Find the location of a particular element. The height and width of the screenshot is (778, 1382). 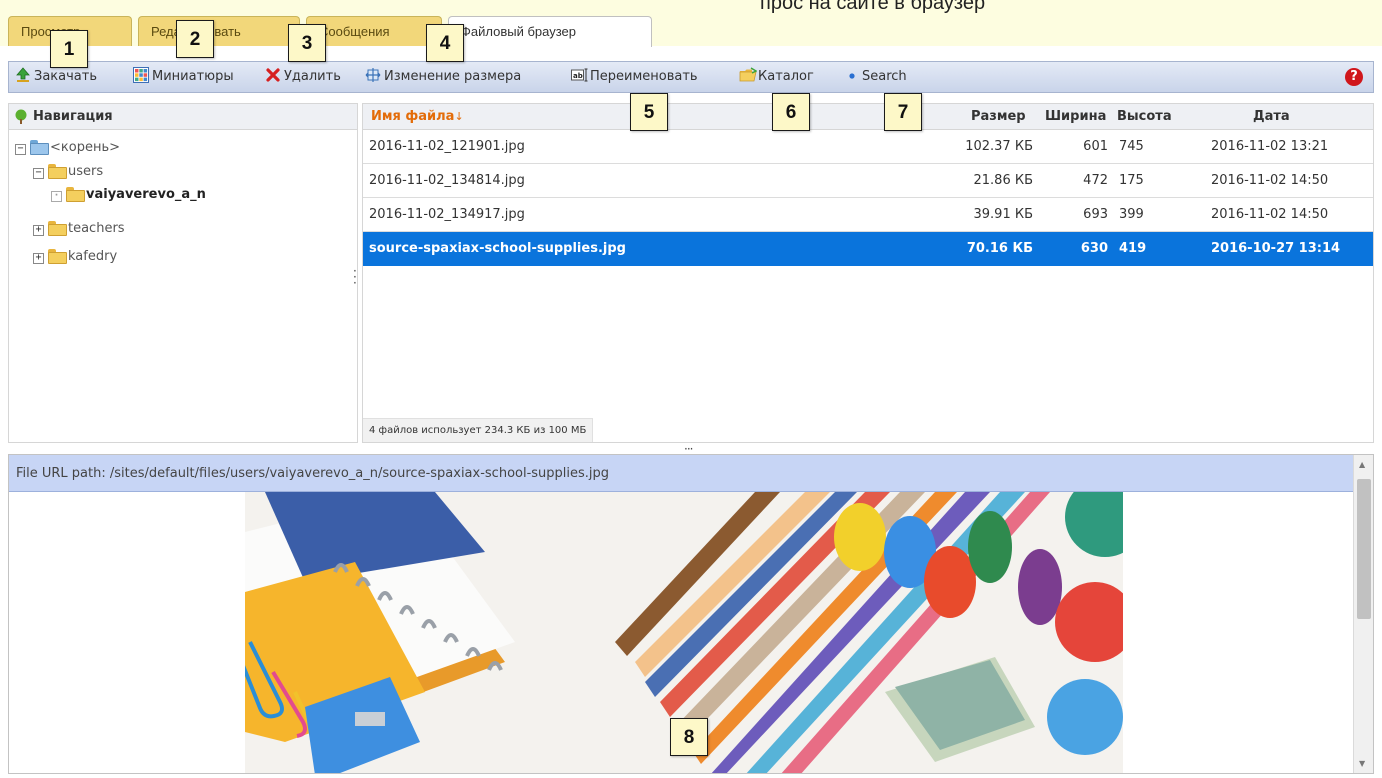

callout-1: 1 is located at coordinates (69, 49).